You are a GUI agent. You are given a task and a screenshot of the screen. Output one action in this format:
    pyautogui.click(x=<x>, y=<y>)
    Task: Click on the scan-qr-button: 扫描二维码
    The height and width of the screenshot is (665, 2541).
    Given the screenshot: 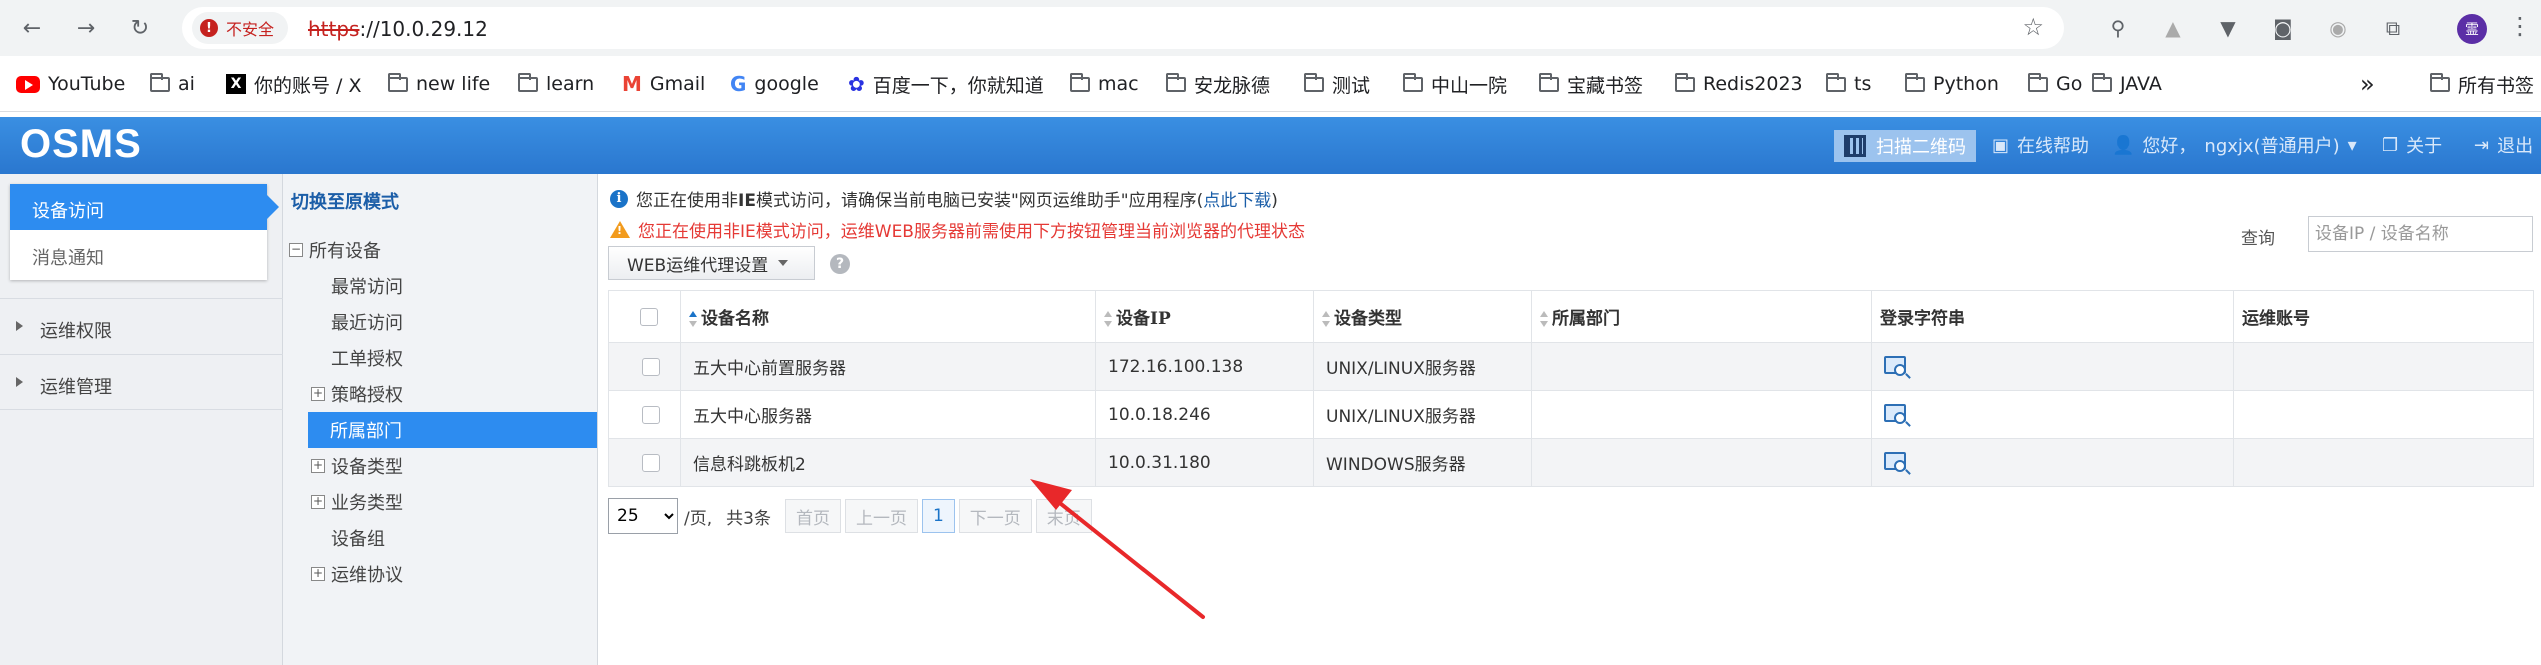 What is the action you would take?
    pyautogui.click(x=1905, y=146)
    